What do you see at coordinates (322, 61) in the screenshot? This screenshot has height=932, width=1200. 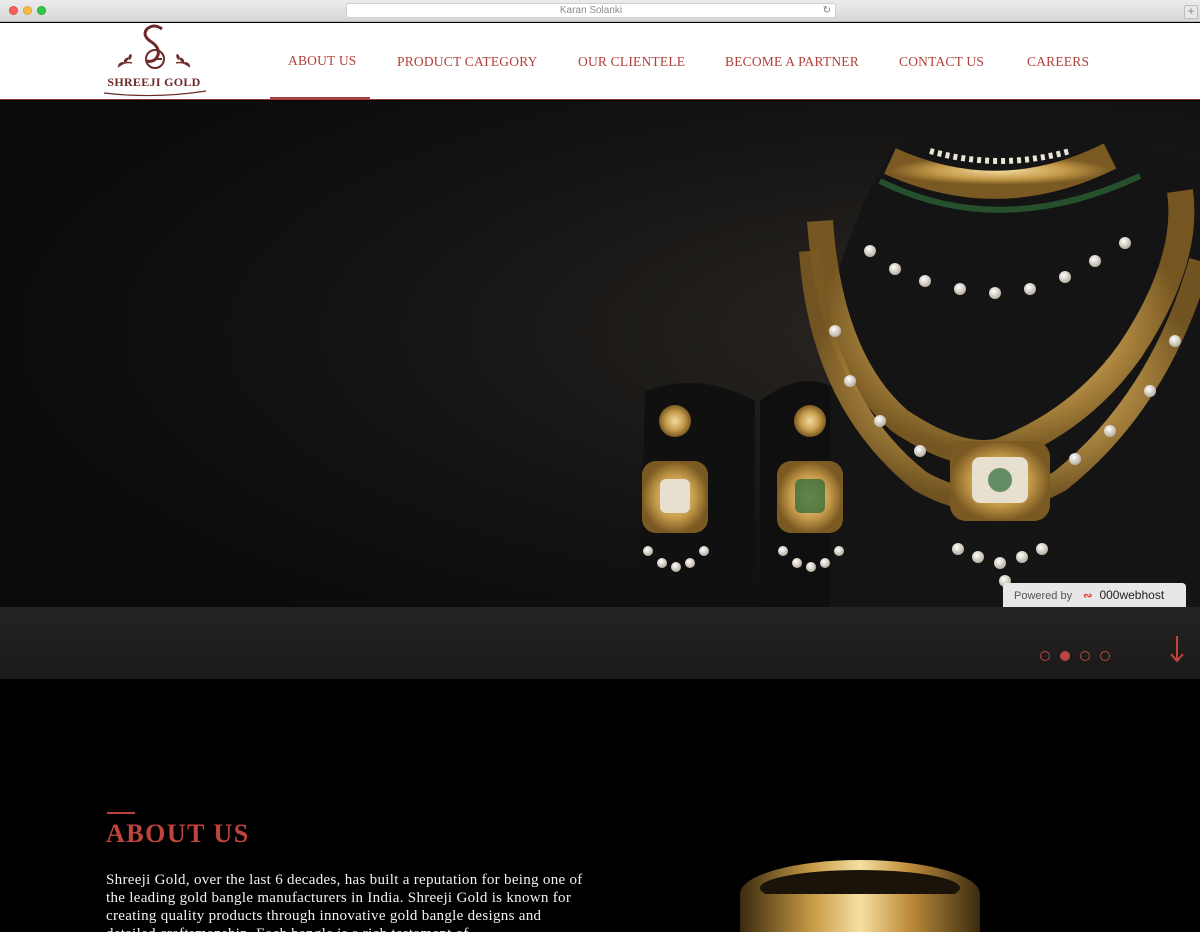 I see `nav-about-us: ABOUT US` at bounding box center [322, 61].